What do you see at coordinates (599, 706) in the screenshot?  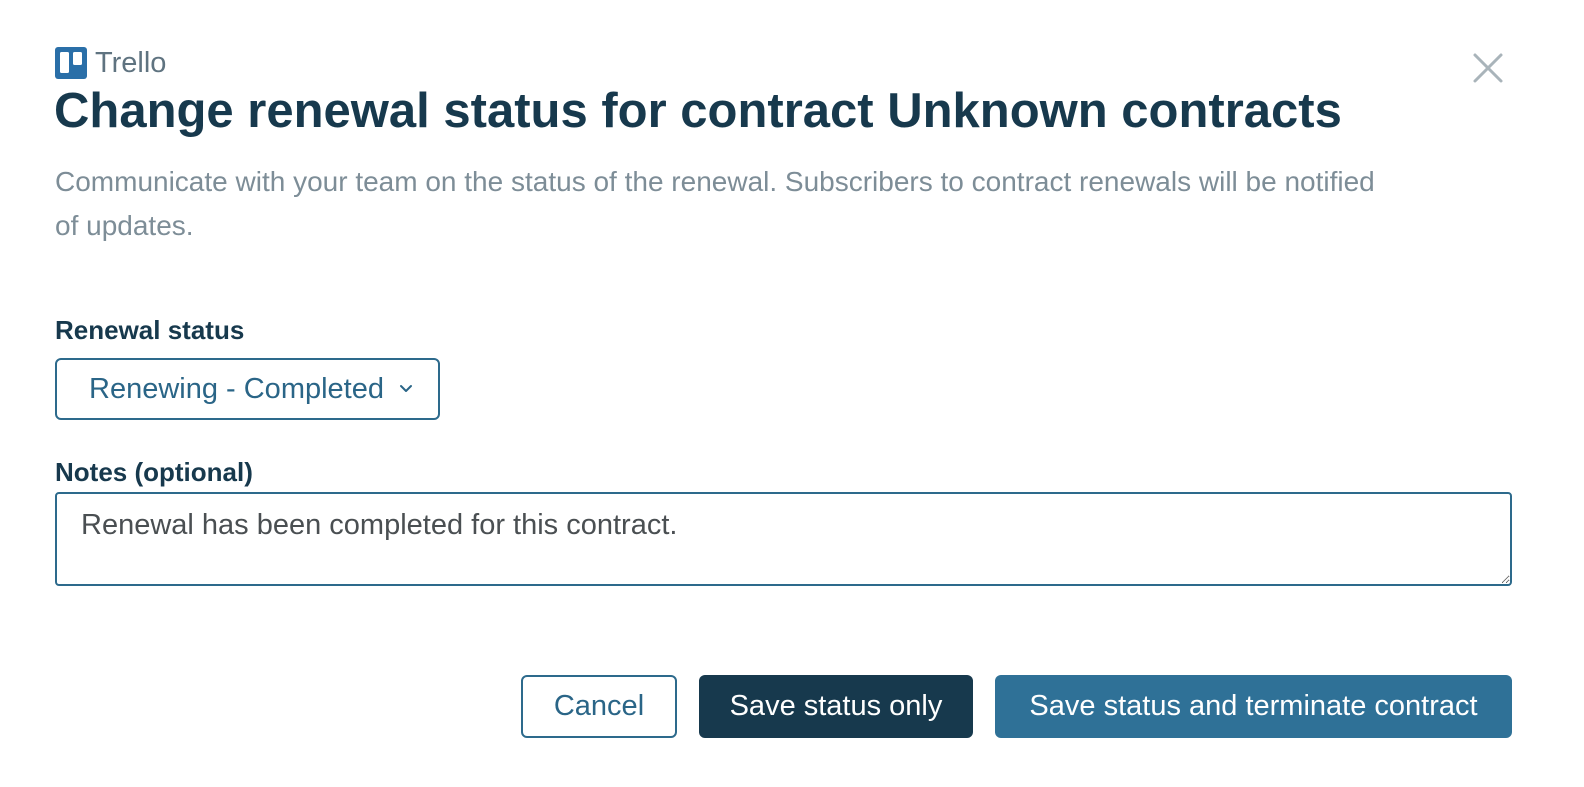 I see `cancel-button: Cancel` at bounding box center [599, 706].